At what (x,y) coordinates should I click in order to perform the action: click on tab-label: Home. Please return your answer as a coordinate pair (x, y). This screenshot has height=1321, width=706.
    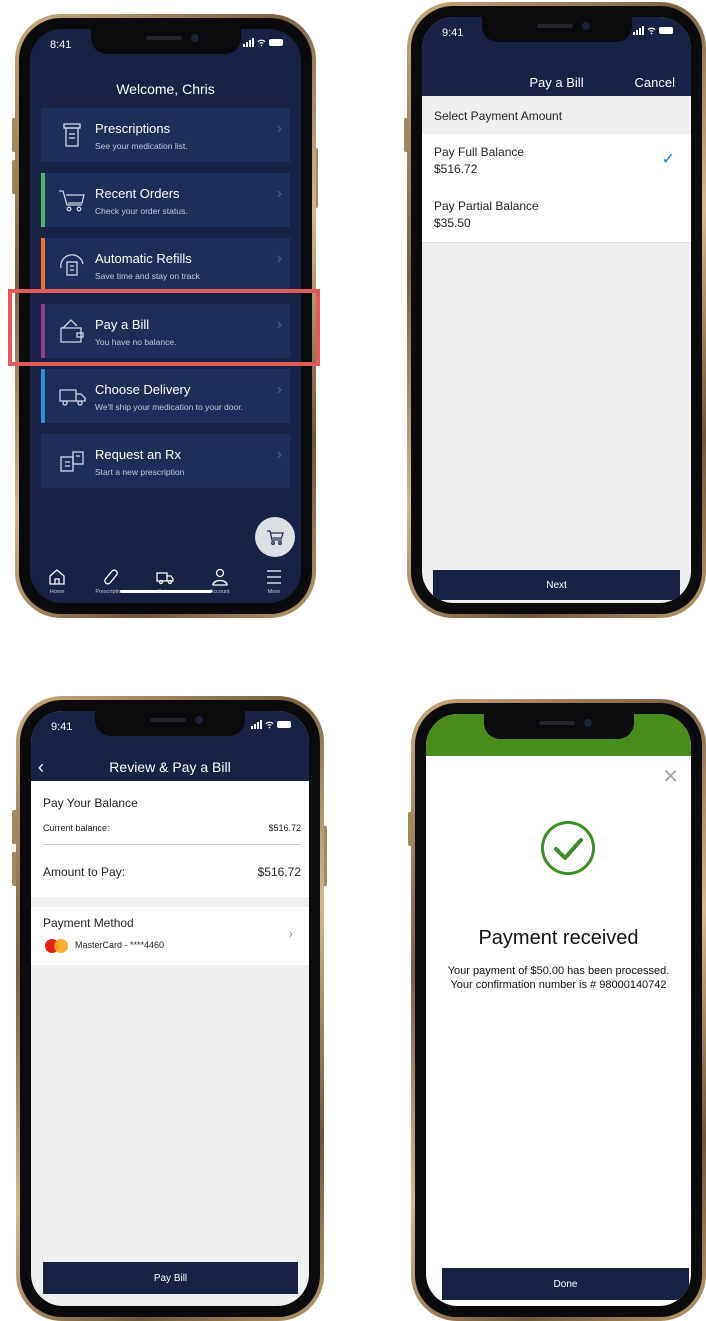
    Looking at the image, I should click on (57, 592).